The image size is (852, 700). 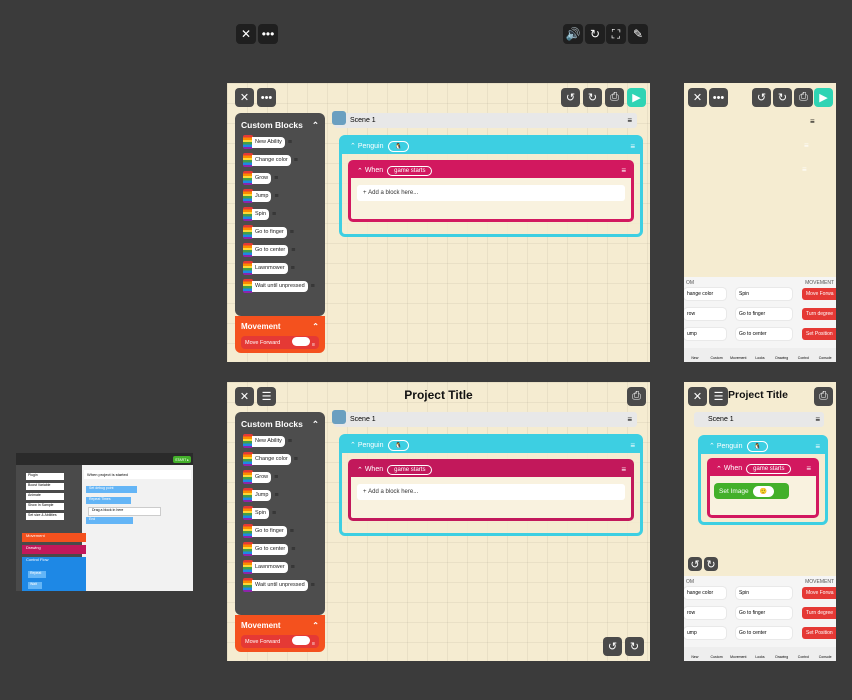 What do you see at coordinates (280, 342) in the screenshot?
I see `move-forward-block: Move Forward ≡` at bounding box center [280, 342].